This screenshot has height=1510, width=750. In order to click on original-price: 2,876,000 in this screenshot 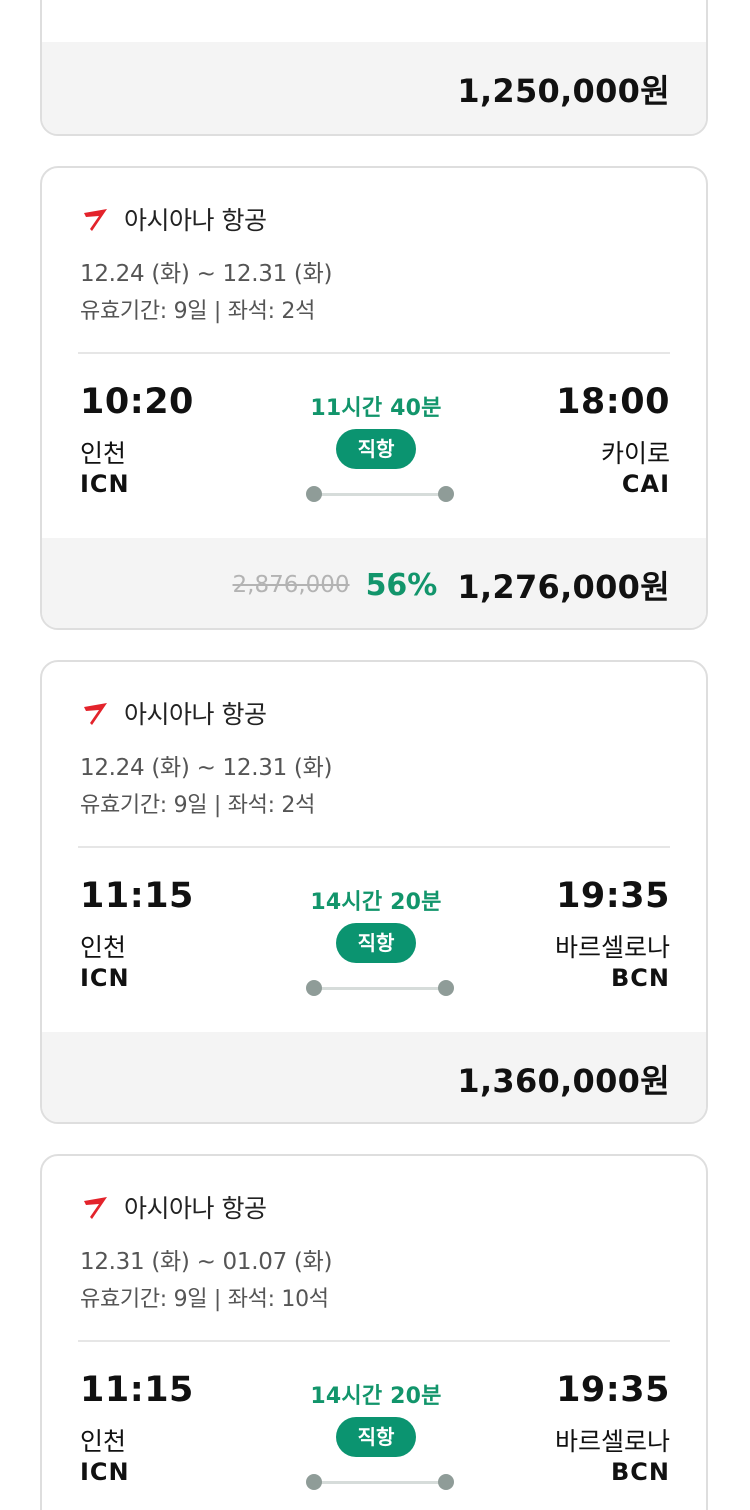, I will do `click(291, 585)`.